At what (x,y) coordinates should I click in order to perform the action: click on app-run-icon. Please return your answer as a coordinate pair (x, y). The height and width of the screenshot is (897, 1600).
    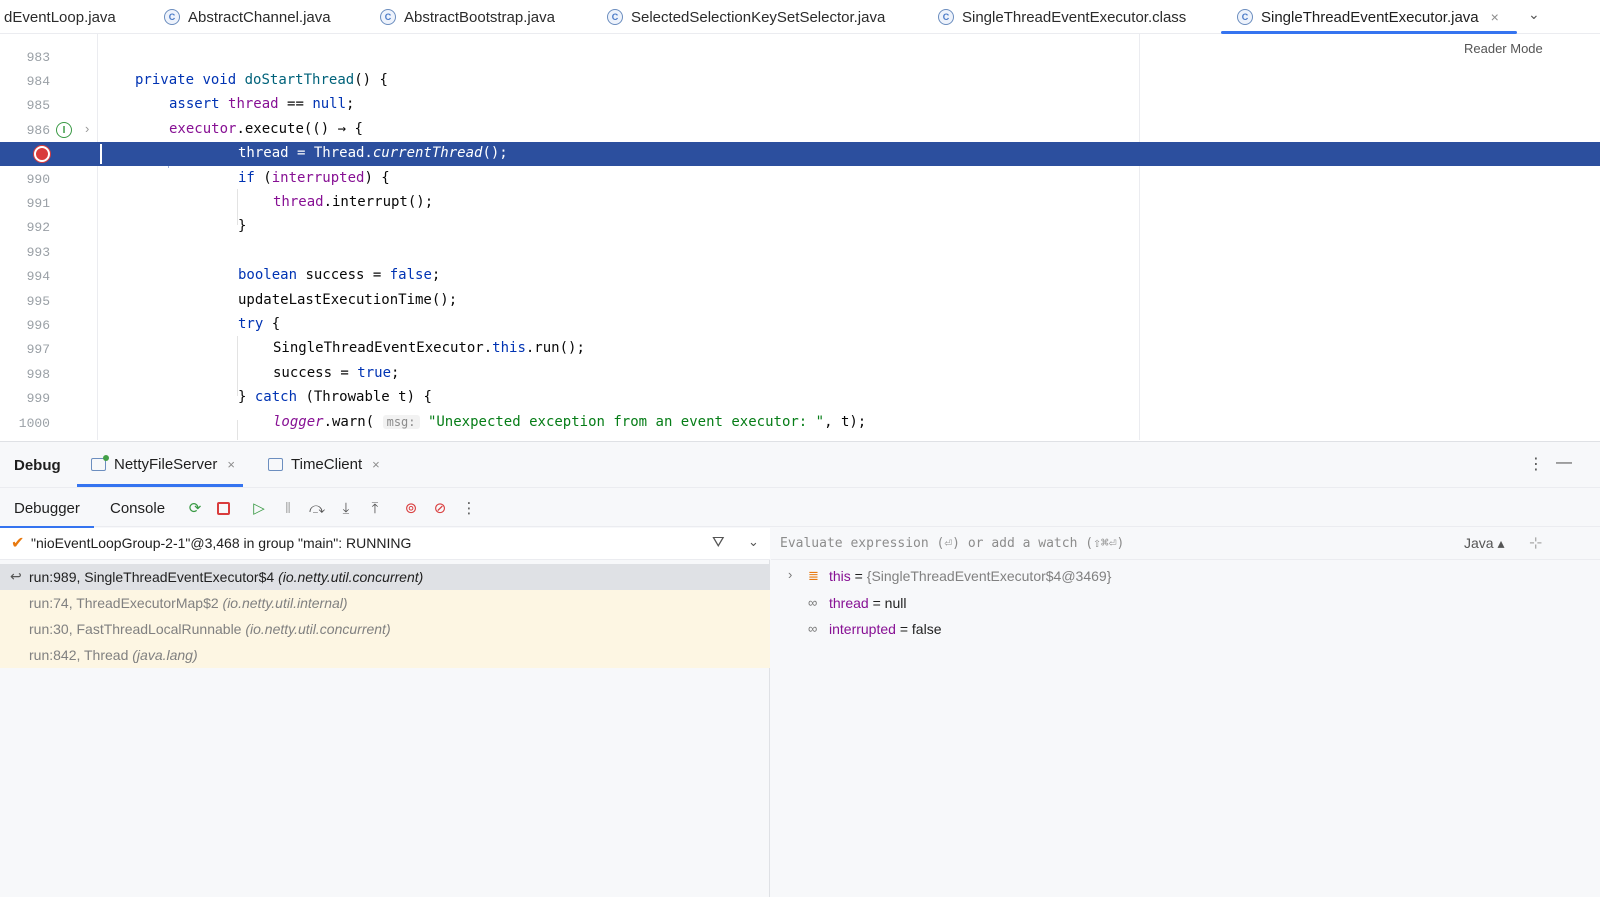
    Looking at the image, I should click on (100, 463).